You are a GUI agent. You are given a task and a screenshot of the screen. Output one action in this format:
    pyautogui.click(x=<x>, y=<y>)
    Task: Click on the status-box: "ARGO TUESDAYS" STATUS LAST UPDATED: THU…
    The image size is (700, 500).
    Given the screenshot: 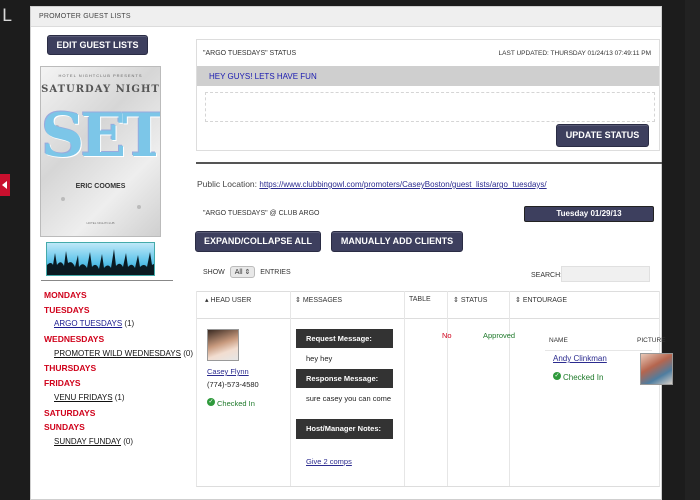 What is the action you would take?
    pyautogui.click(x=428, y=95)
    